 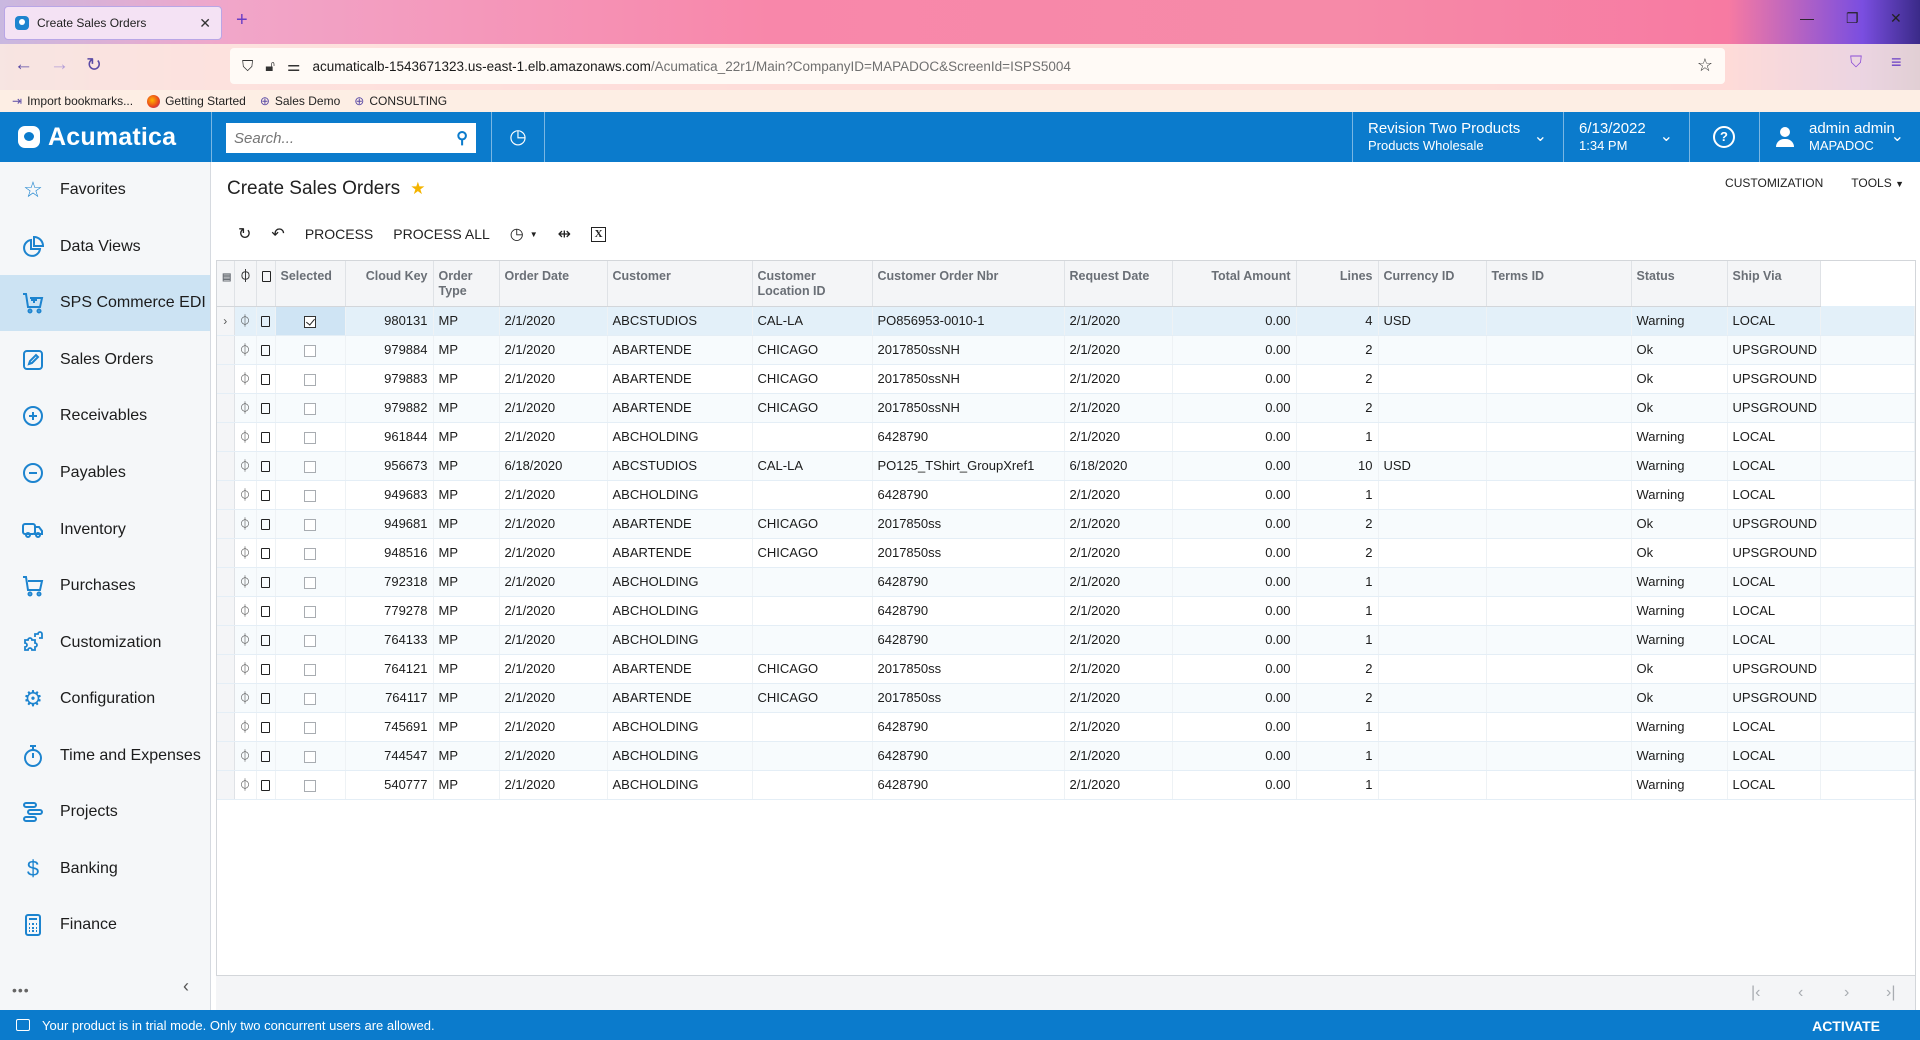 I want to click on refresh-button: ↻, so click(x=244, y=234).